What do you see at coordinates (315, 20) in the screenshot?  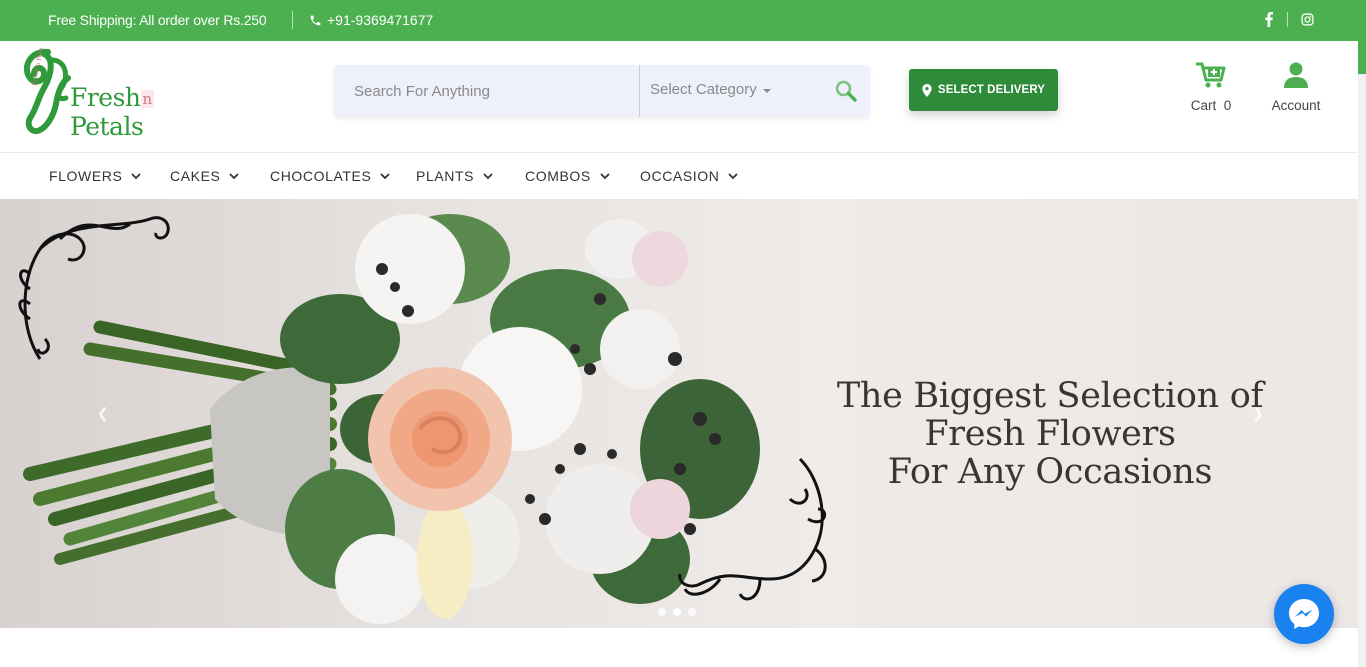 I see `phone-icon` at bounding box center [315, 20].